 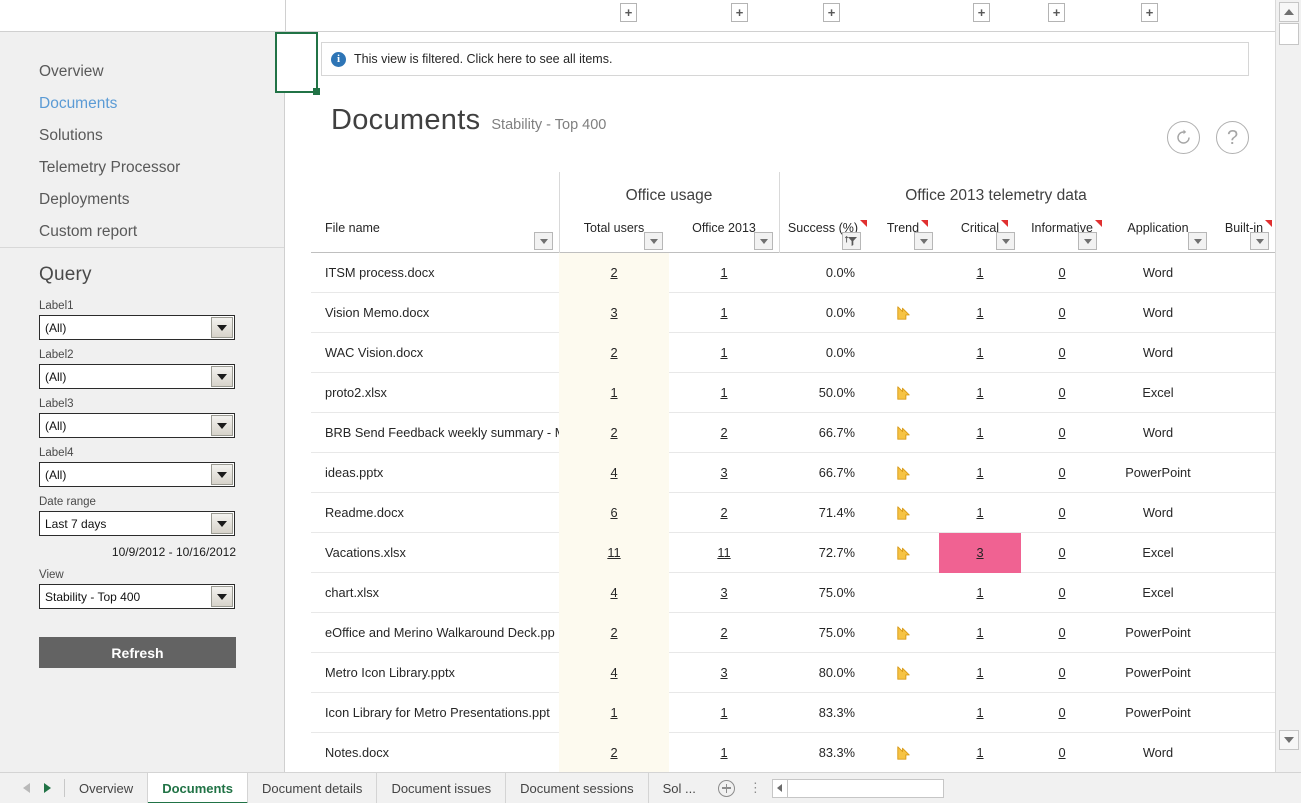 I want to click on scroll-up-icon, so click(x=1289, y=12).